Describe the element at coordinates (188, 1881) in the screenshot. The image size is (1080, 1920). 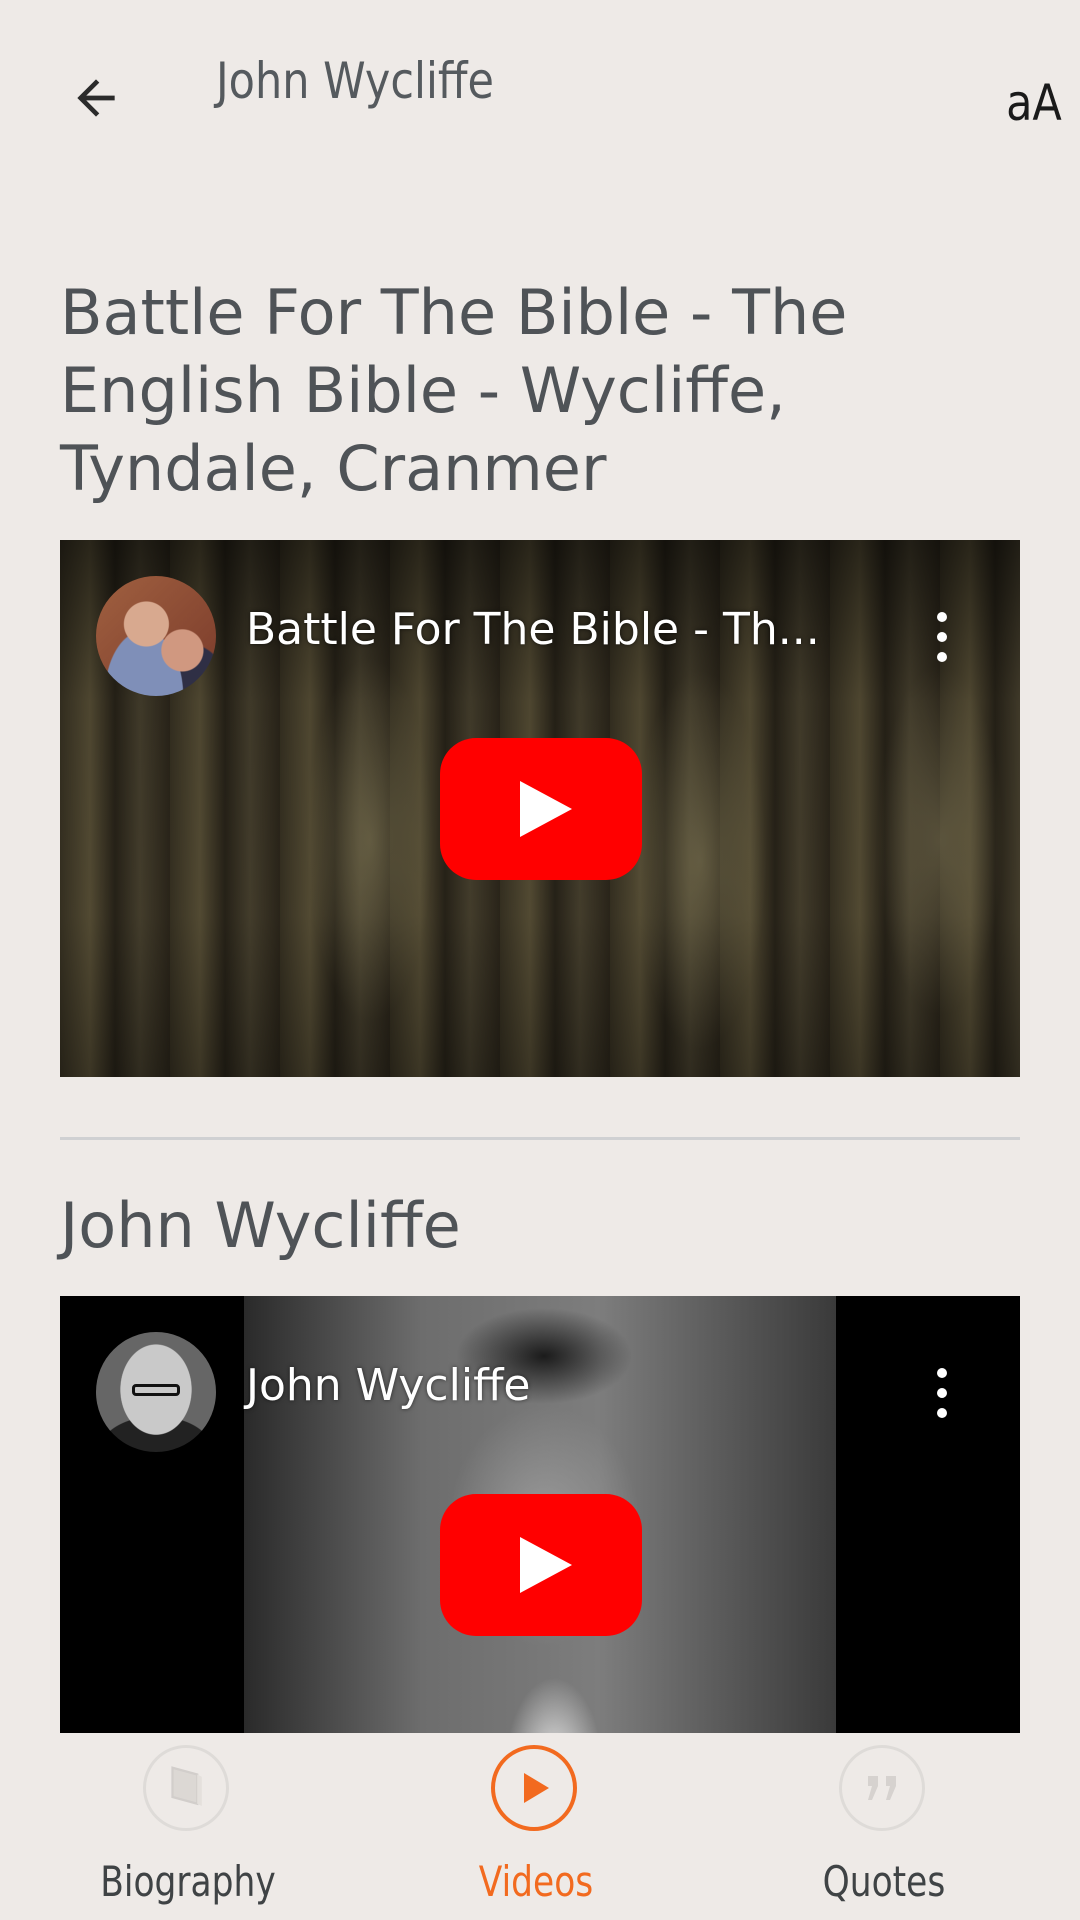
I see `nav-label: Biography` at that location.